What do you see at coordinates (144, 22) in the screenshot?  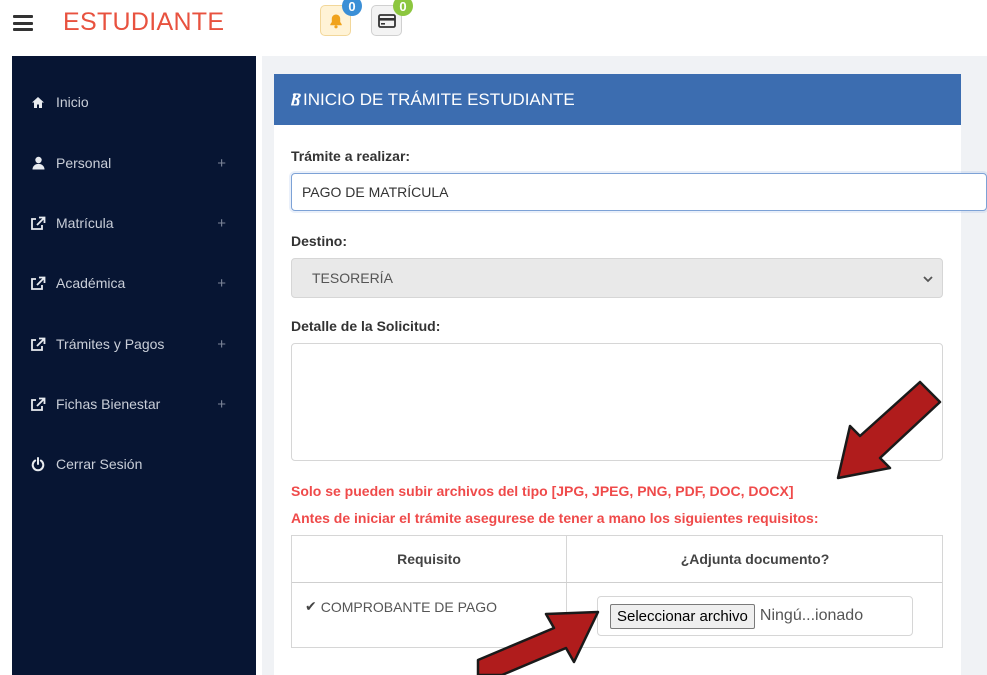 I see `brand-title: ESTUDIANTE` at bounding box center [144, 22].